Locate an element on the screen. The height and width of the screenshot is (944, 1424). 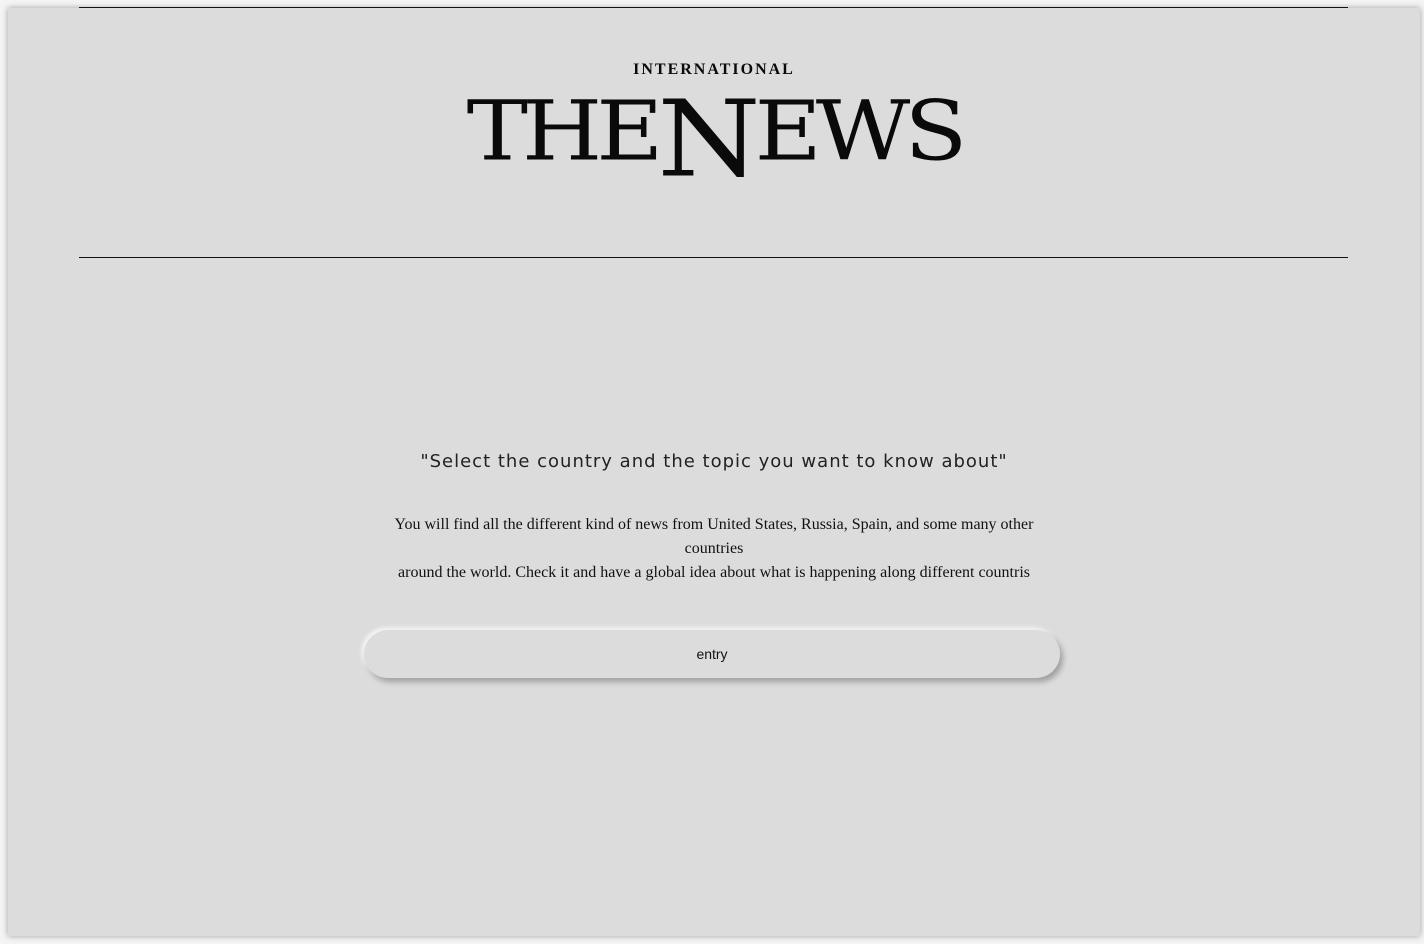
logo-part-ews: EWS is located at coordinates (861, 131).